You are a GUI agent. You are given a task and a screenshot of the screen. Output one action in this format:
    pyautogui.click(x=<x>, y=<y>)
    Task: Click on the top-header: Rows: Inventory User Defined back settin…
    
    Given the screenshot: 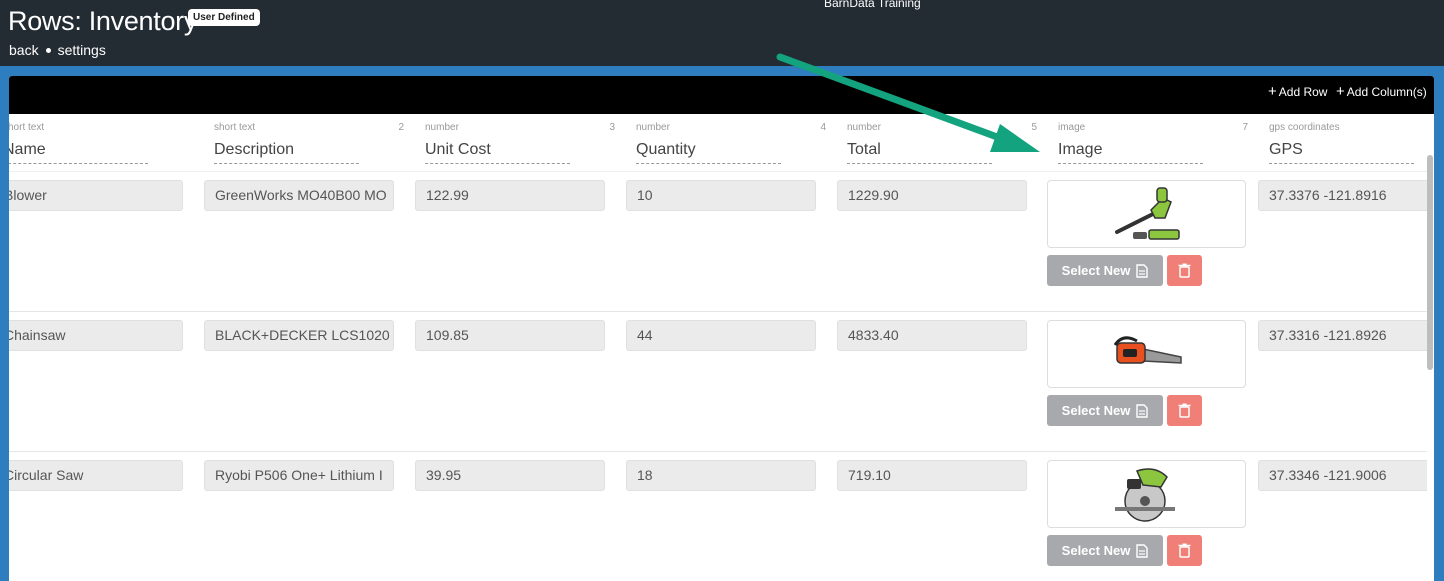 What is the action you would take?
    pyautogui.click(x=722, y=33)
    